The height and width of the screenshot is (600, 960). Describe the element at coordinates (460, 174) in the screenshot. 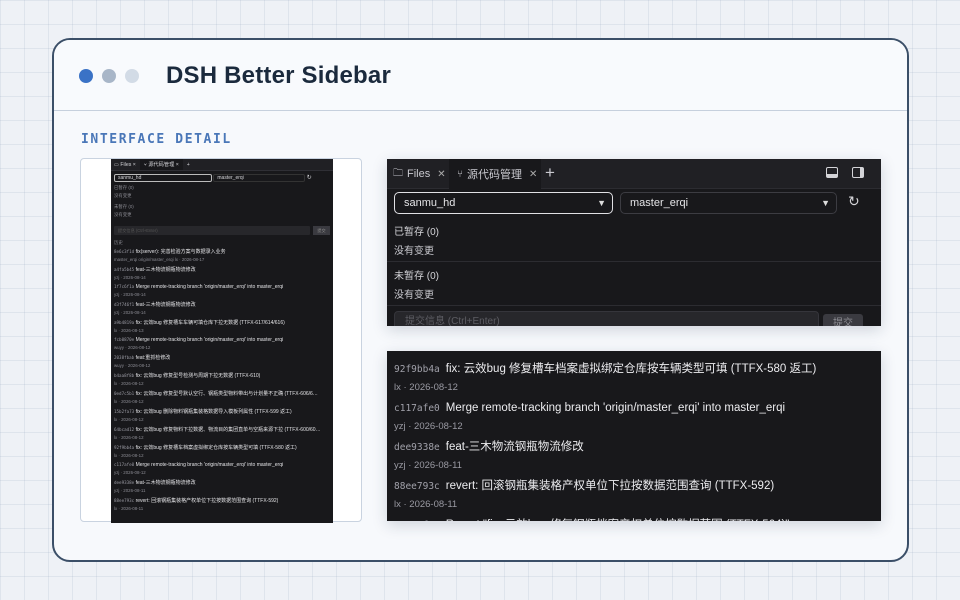

I see `git-branch-icon: ⑂` at that location.